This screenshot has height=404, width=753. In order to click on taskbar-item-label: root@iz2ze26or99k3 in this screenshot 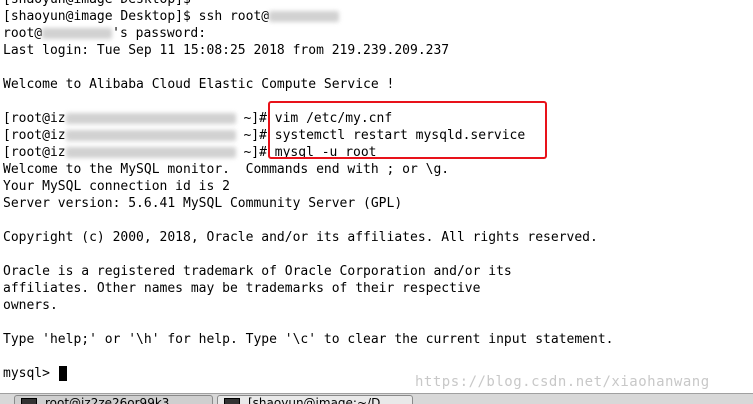, I will do `click(107, 400)`.